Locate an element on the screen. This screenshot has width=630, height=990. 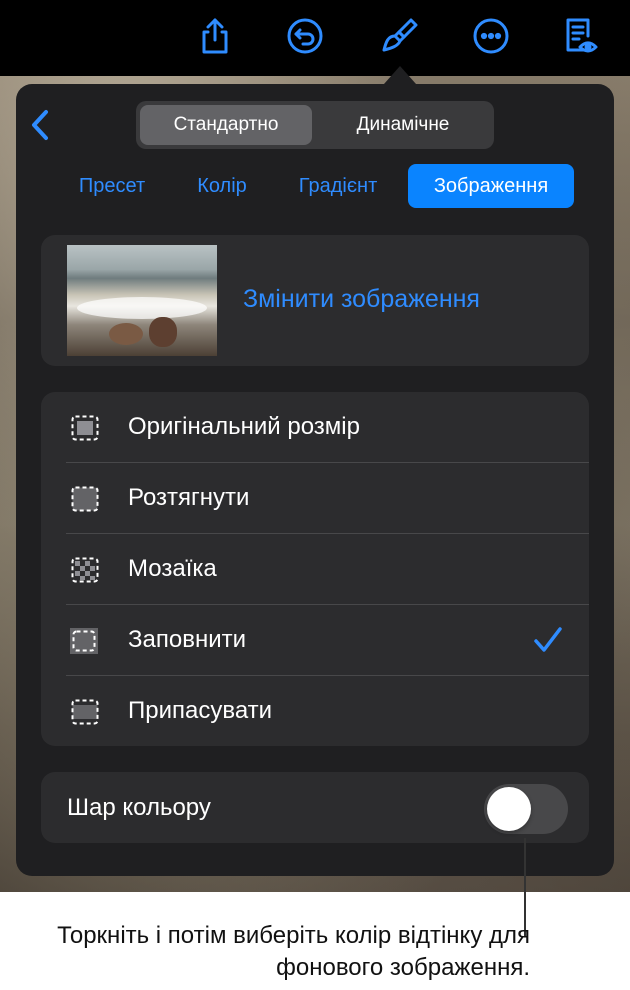
more-icon is located at coordinates (491, 36).